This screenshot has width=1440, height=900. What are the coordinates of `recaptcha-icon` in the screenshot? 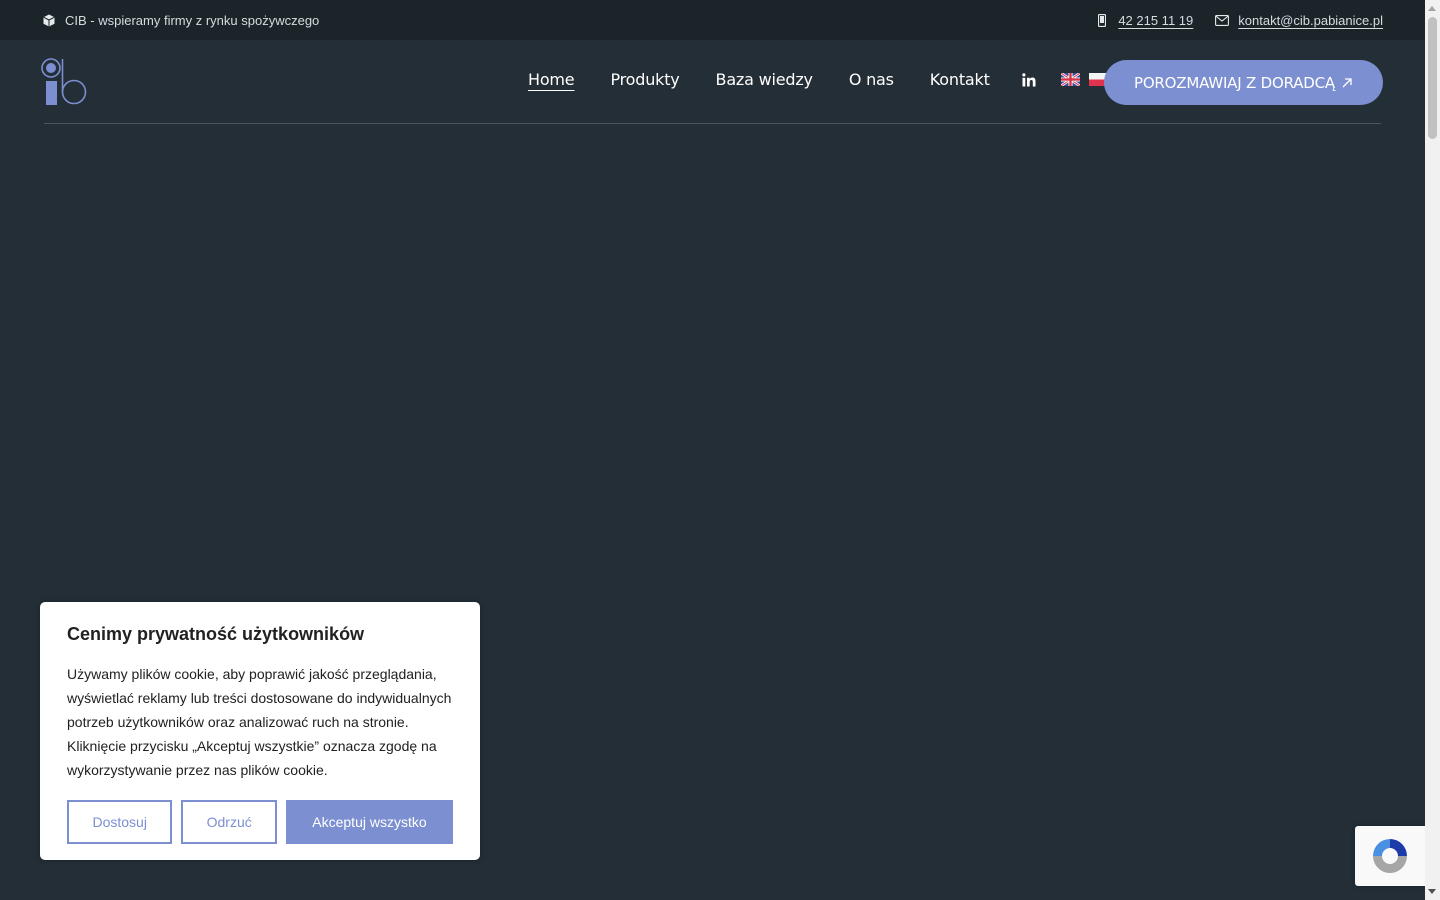 It's located at (1390, 856).